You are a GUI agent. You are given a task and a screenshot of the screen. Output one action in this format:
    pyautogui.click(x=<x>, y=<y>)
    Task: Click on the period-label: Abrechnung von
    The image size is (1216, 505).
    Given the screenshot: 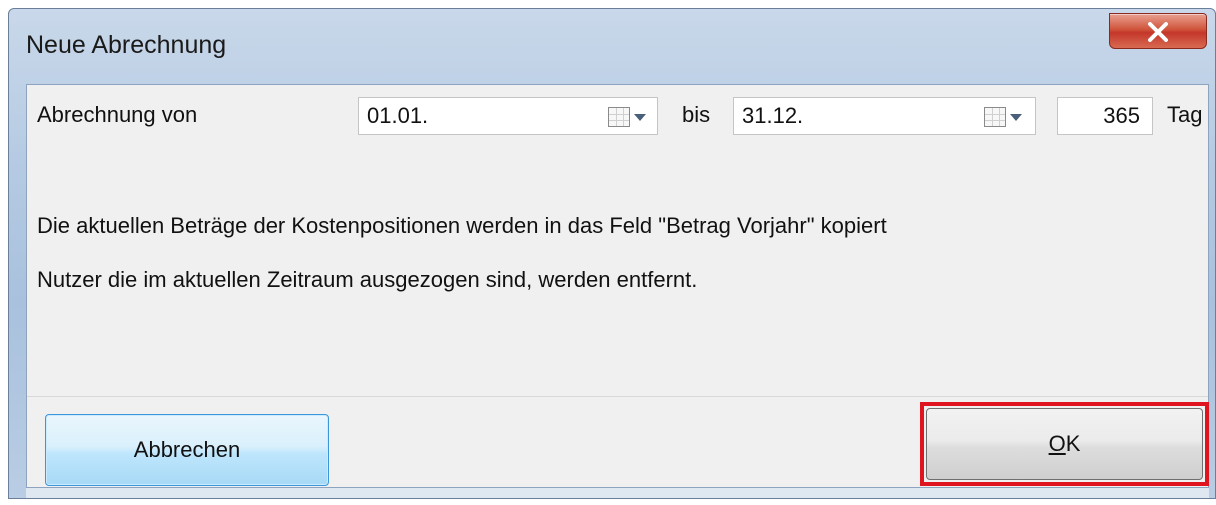 What is the action you would take?
    pyautogui.click(x=117, y=114)
    